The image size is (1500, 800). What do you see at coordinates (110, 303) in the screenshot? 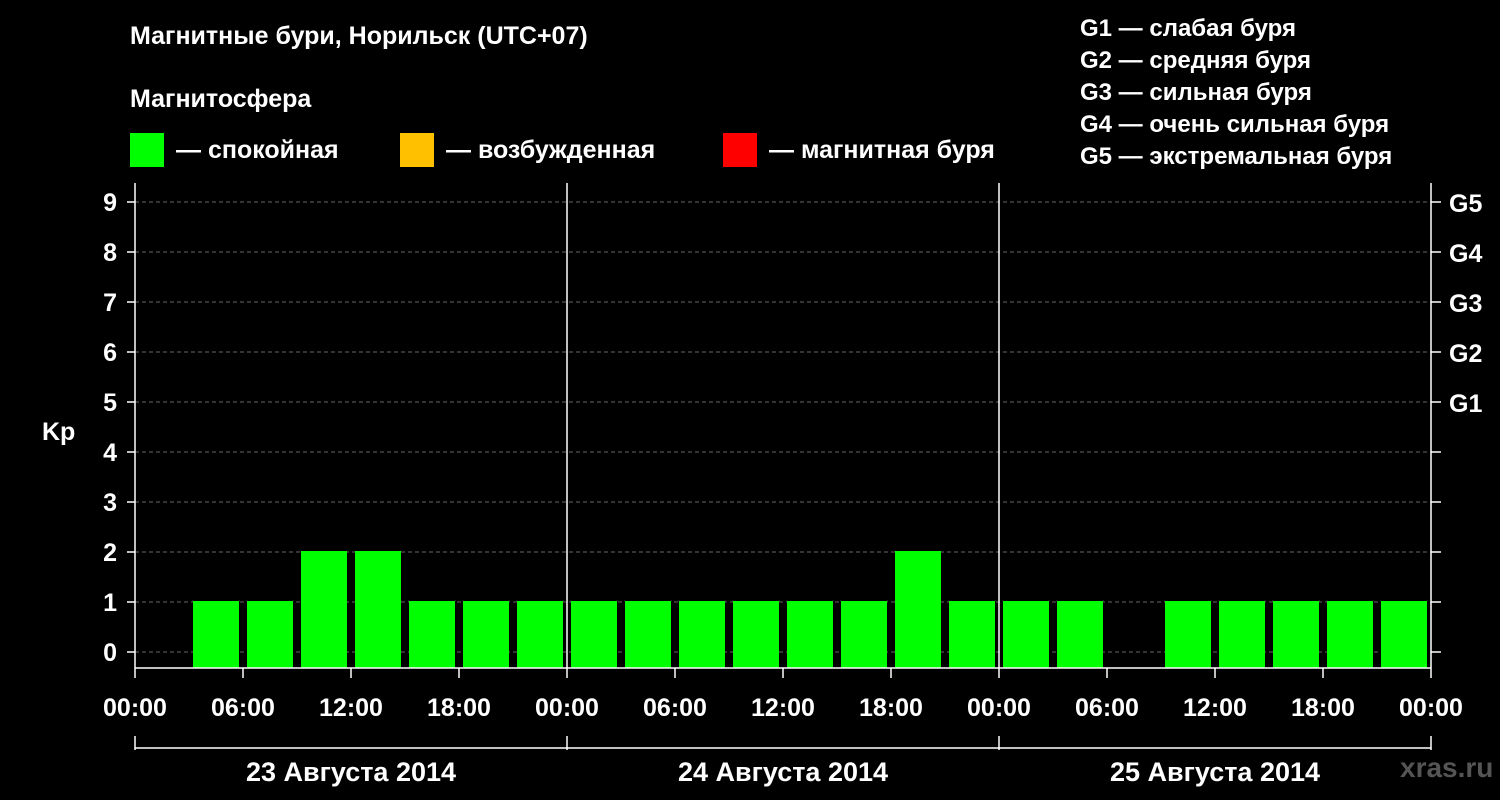
I see `y-tick-label: 7` at bounding box center [110, 303].